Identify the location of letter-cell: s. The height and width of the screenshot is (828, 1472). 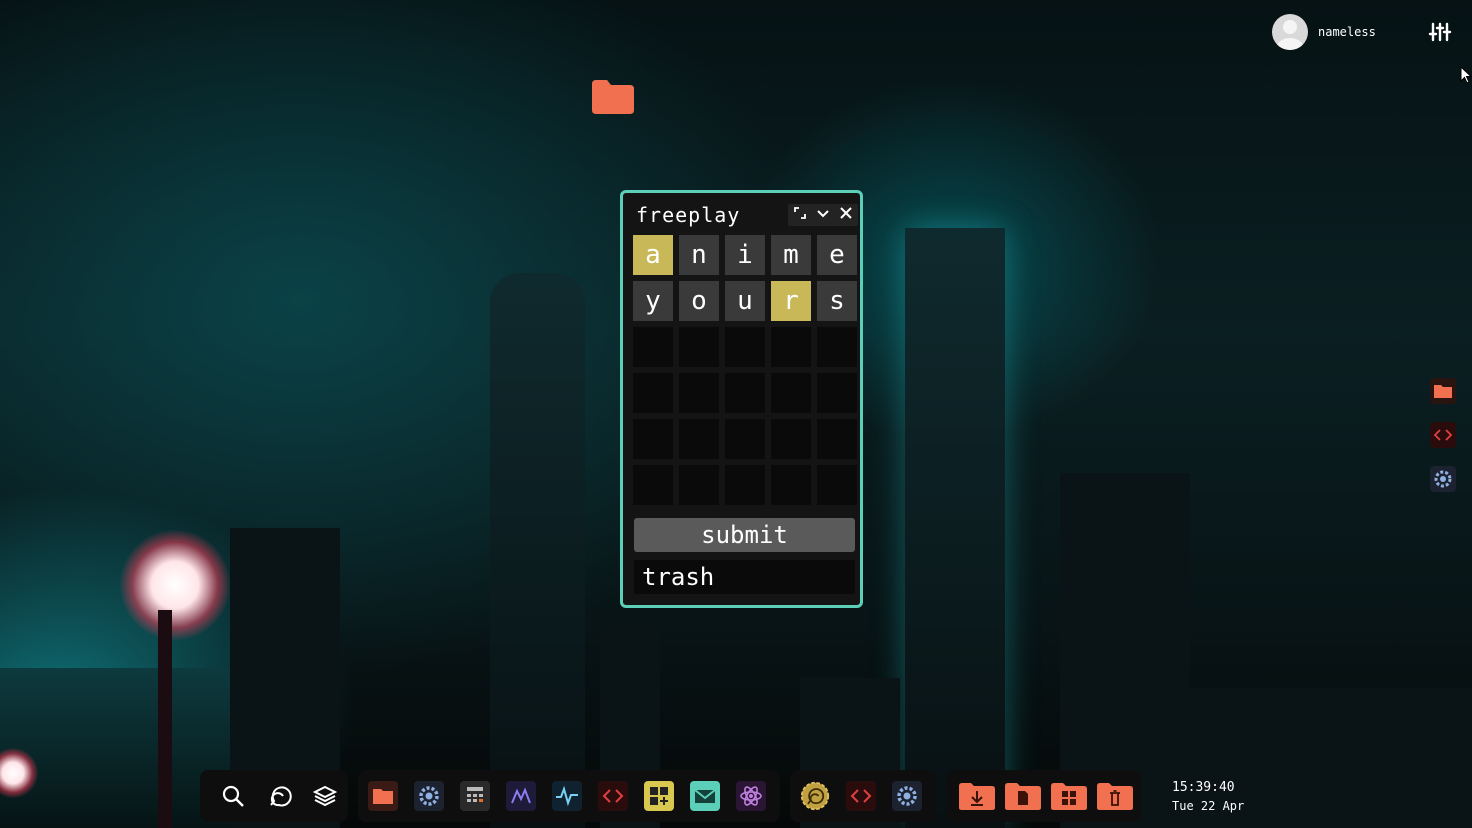
(837, 301).